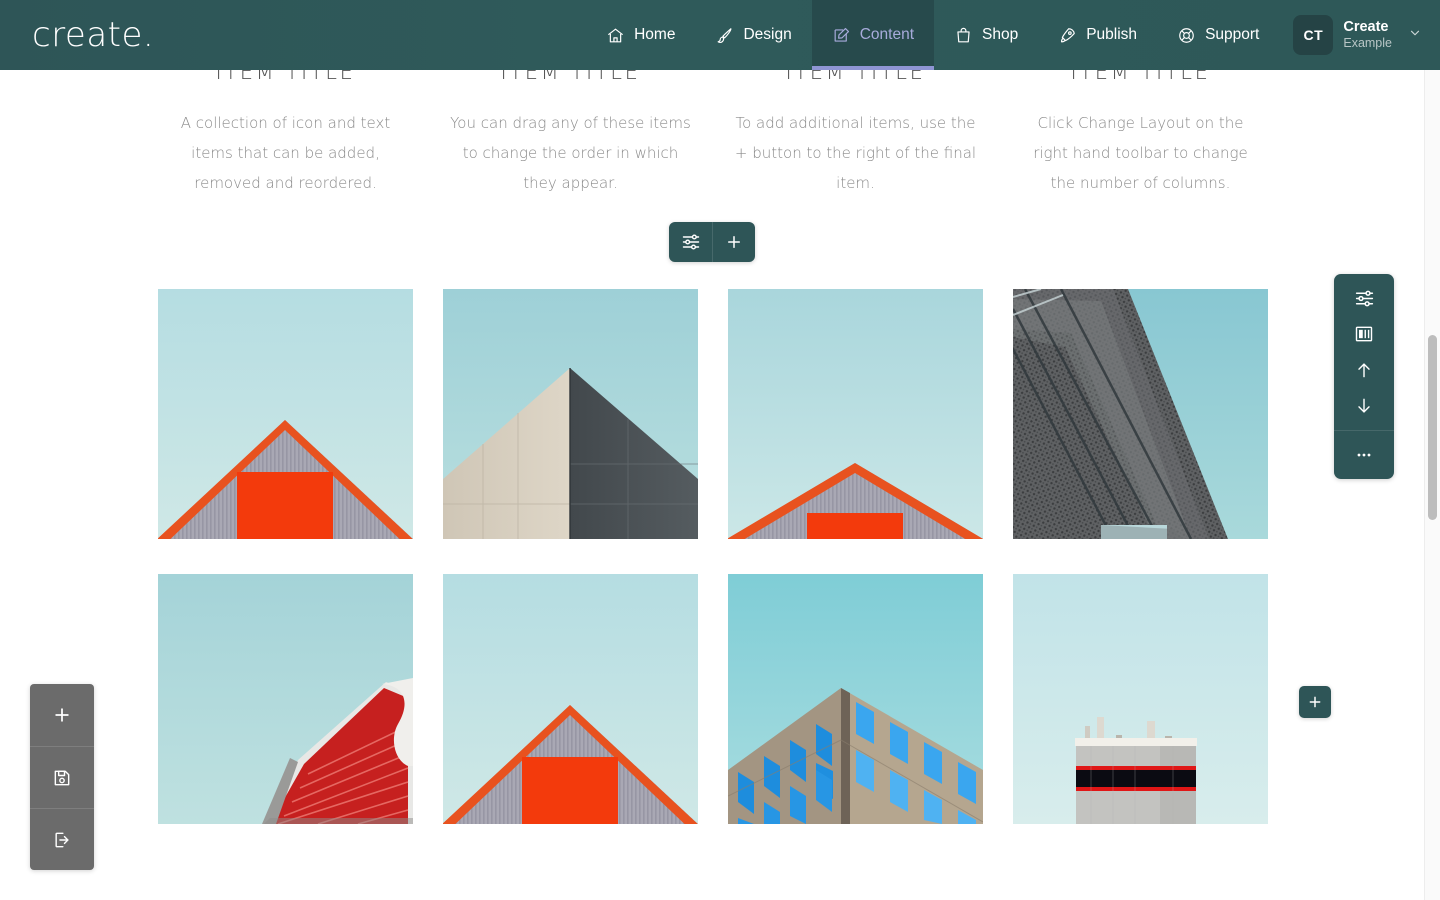 The height and width of the screenshot is (900, 1440). I want to click on arrow-down-icon, so click(1364, 405).